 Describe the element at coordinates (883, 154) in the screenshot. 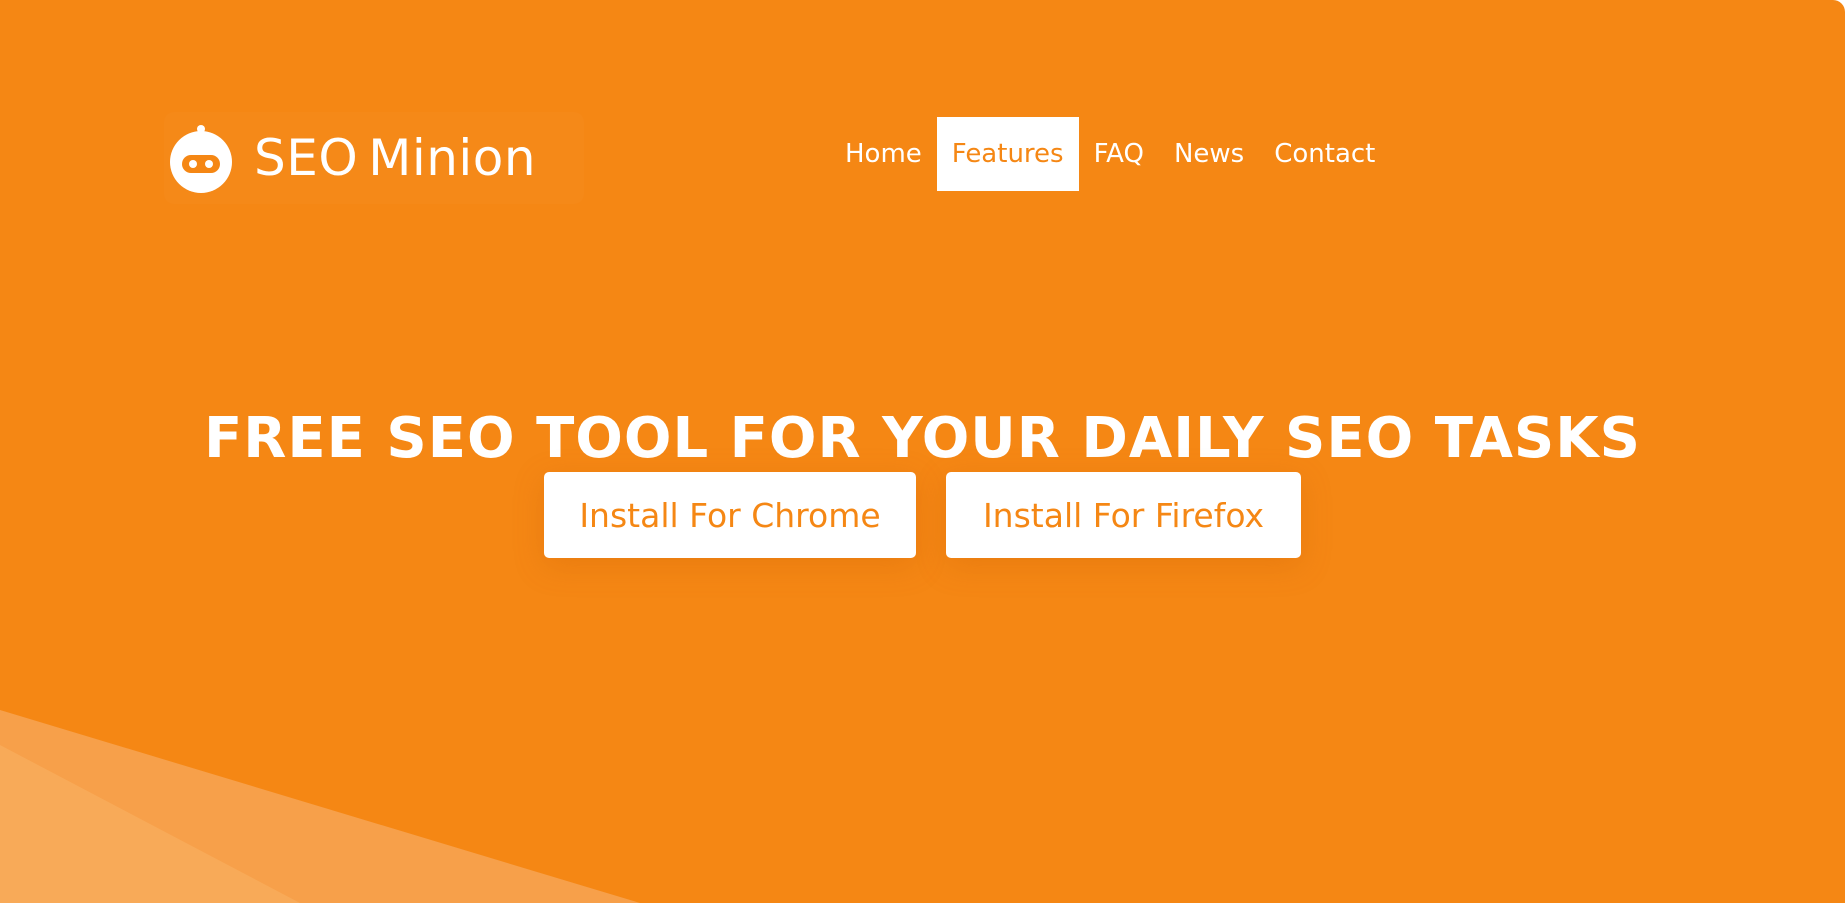

I see `nav-item-home: Home` at that location.